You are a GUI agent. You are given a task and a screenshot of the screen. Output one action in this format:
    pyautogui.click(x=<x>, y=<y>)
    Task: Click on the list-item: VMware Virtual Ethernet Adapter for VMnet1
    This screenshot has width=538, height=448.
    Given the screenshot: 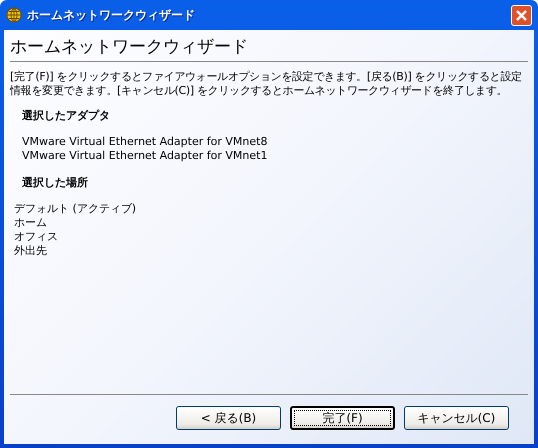 What is the action you would take?
    pyautogui.click(x=145, y=156)
    